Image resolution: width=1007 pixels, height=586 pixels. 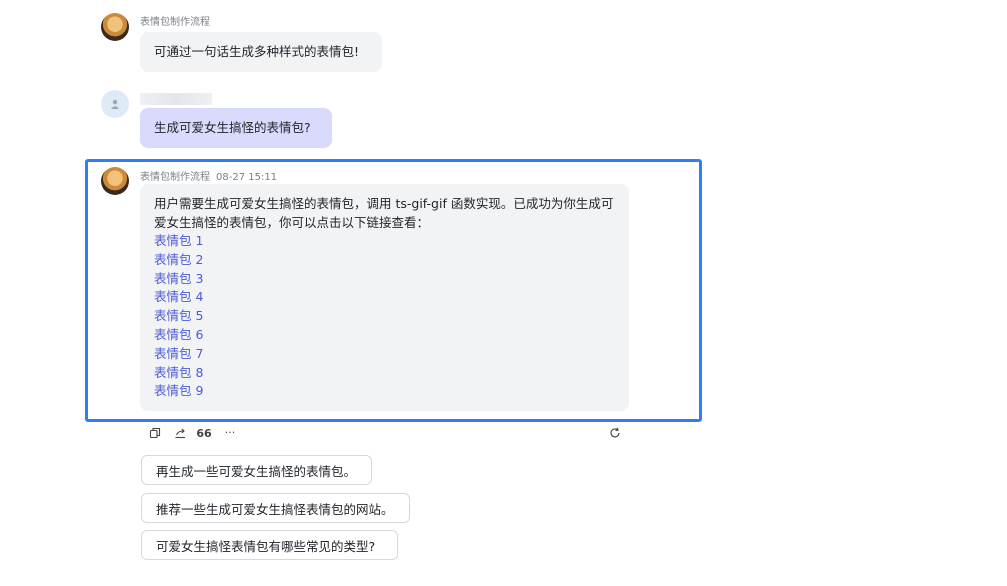 I want to click on share-icon, so click(x=180, y=433).